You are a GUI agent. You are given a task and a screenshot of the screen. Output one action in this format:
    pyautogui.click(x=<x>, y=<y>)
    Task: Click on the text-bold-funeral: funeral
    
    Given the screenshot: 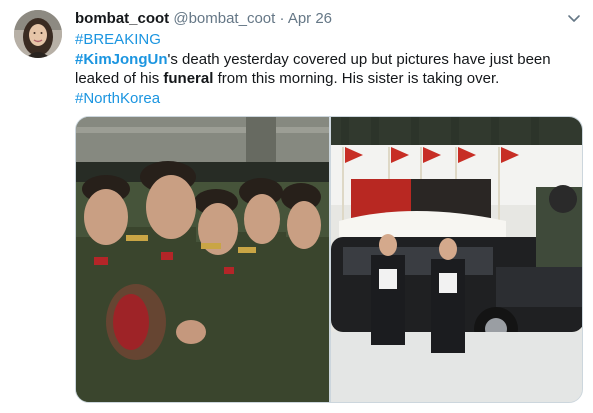 What is the action you would take?
    pyautogui.click(x=188, y=78)
    